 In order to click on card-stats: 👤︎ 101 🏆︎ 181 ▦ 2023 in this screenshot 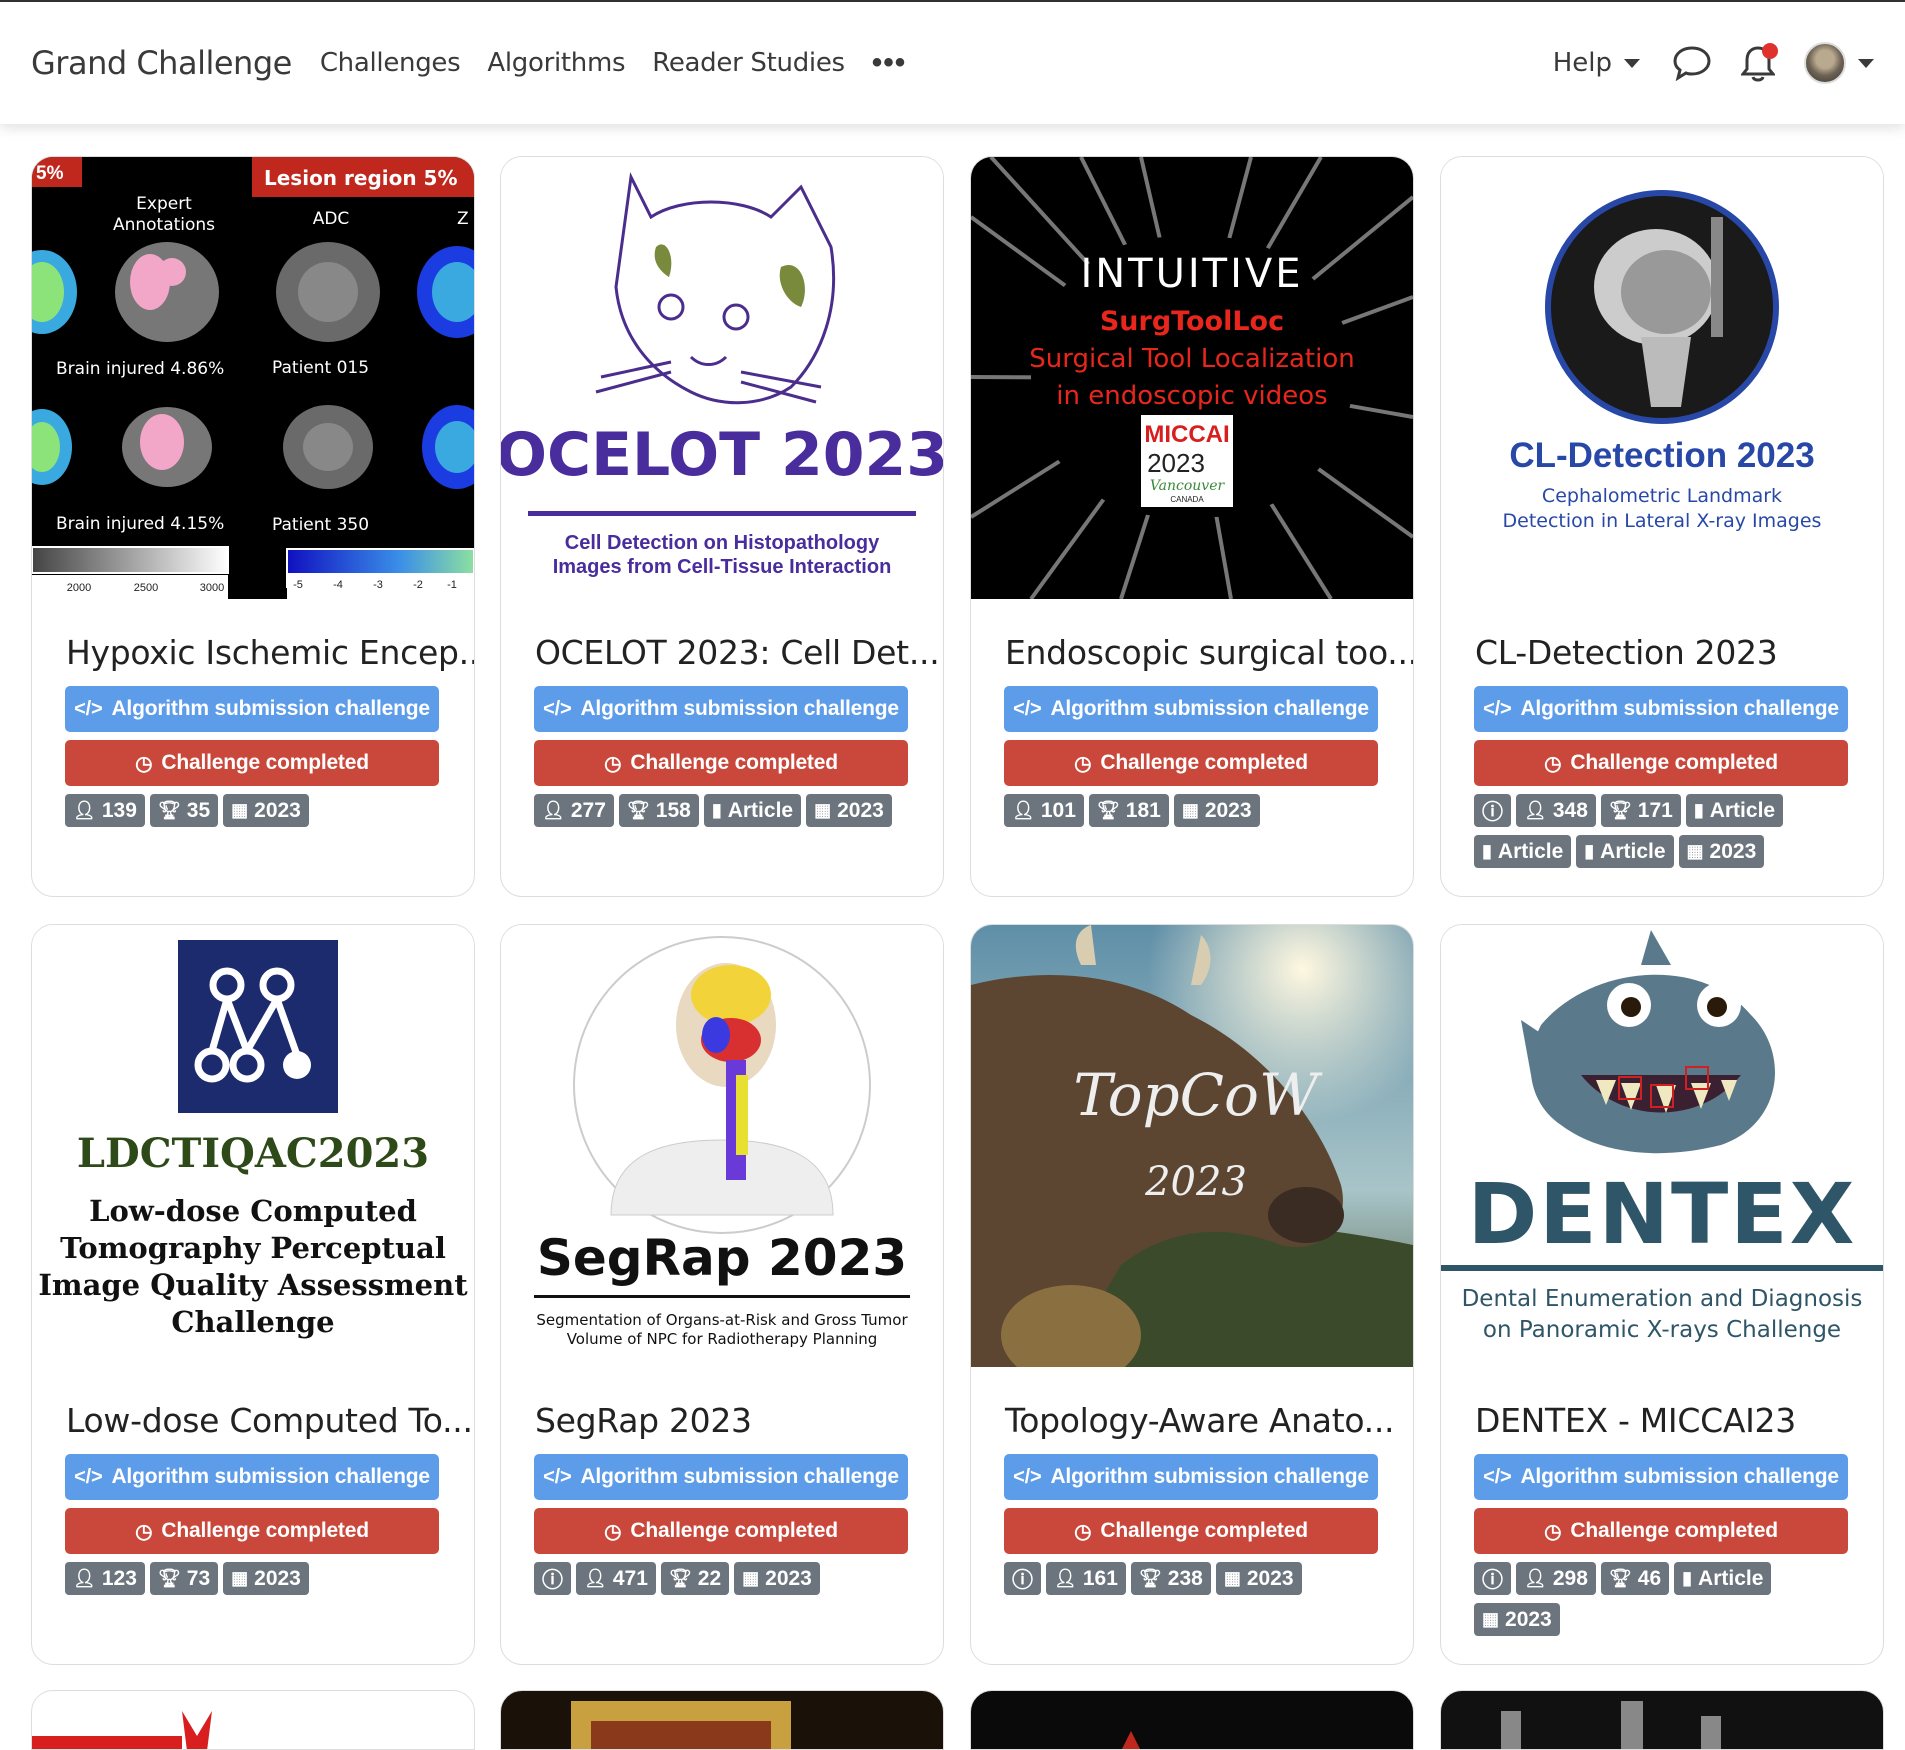, I will do `click(1181, 810)`.